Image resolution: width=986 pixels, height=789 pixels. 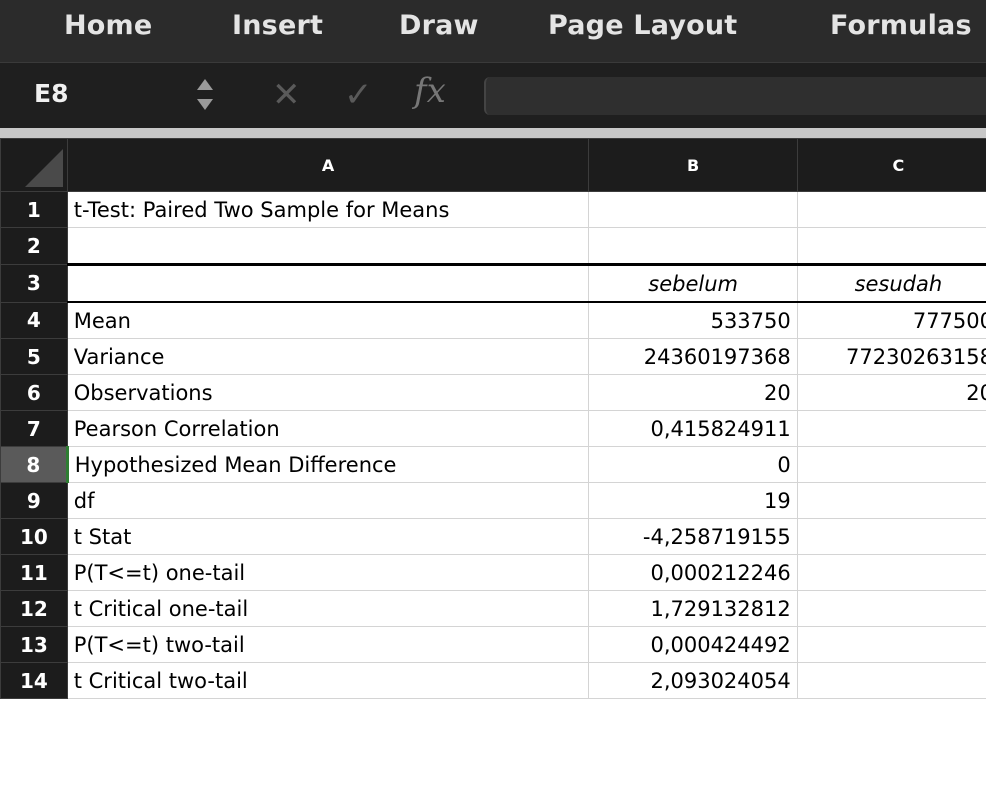 I want to click on cell-b: -4,258719155, so click(x=693, y=536).